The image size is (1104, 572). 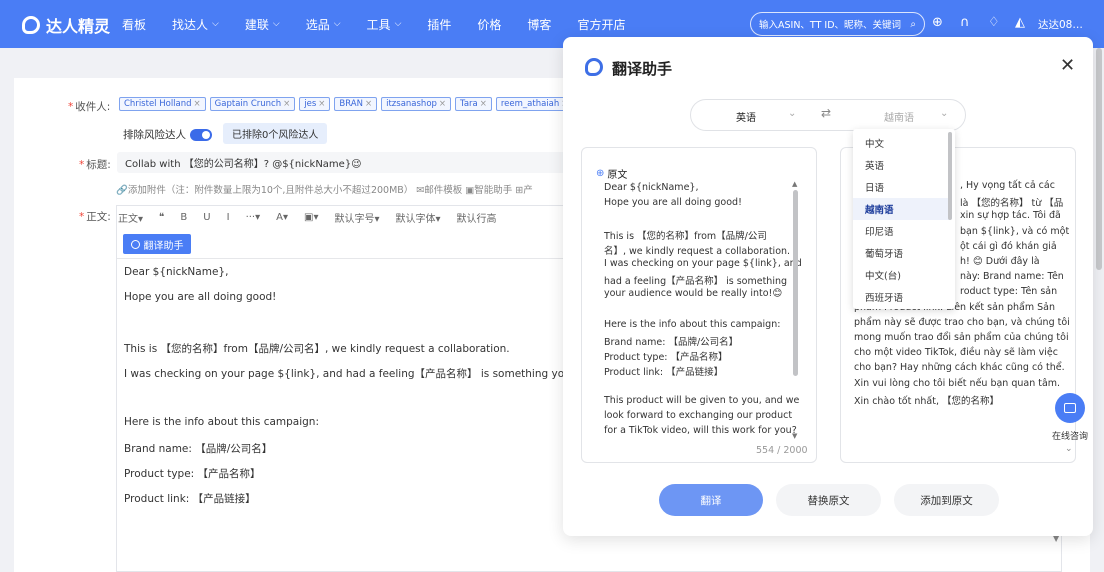 What do you see at coordinates (795, 283) in the screenshot?
I see `source-scrollbar` at bounding box center [795, 283].